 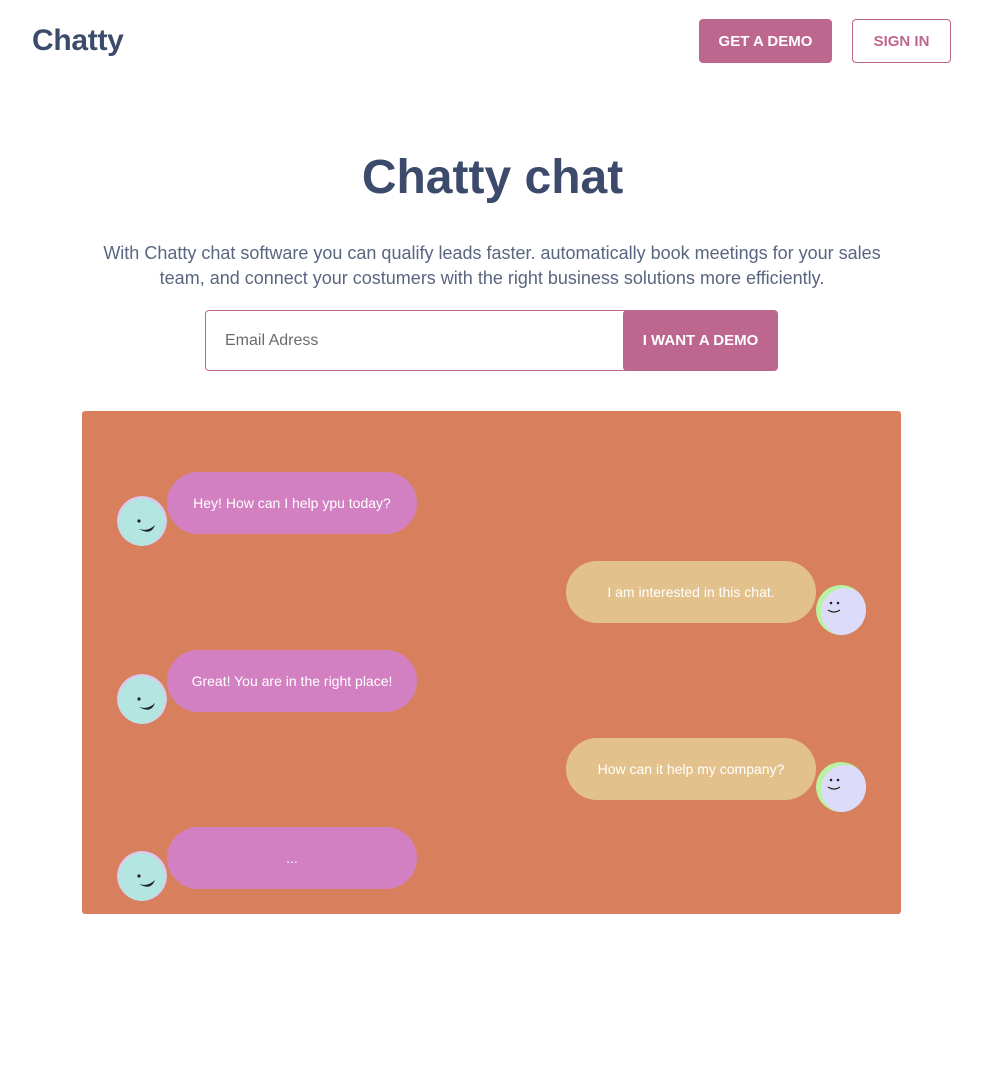 I want to click on demo-form: I WANT A DEMO, so click(x=491, y=340).